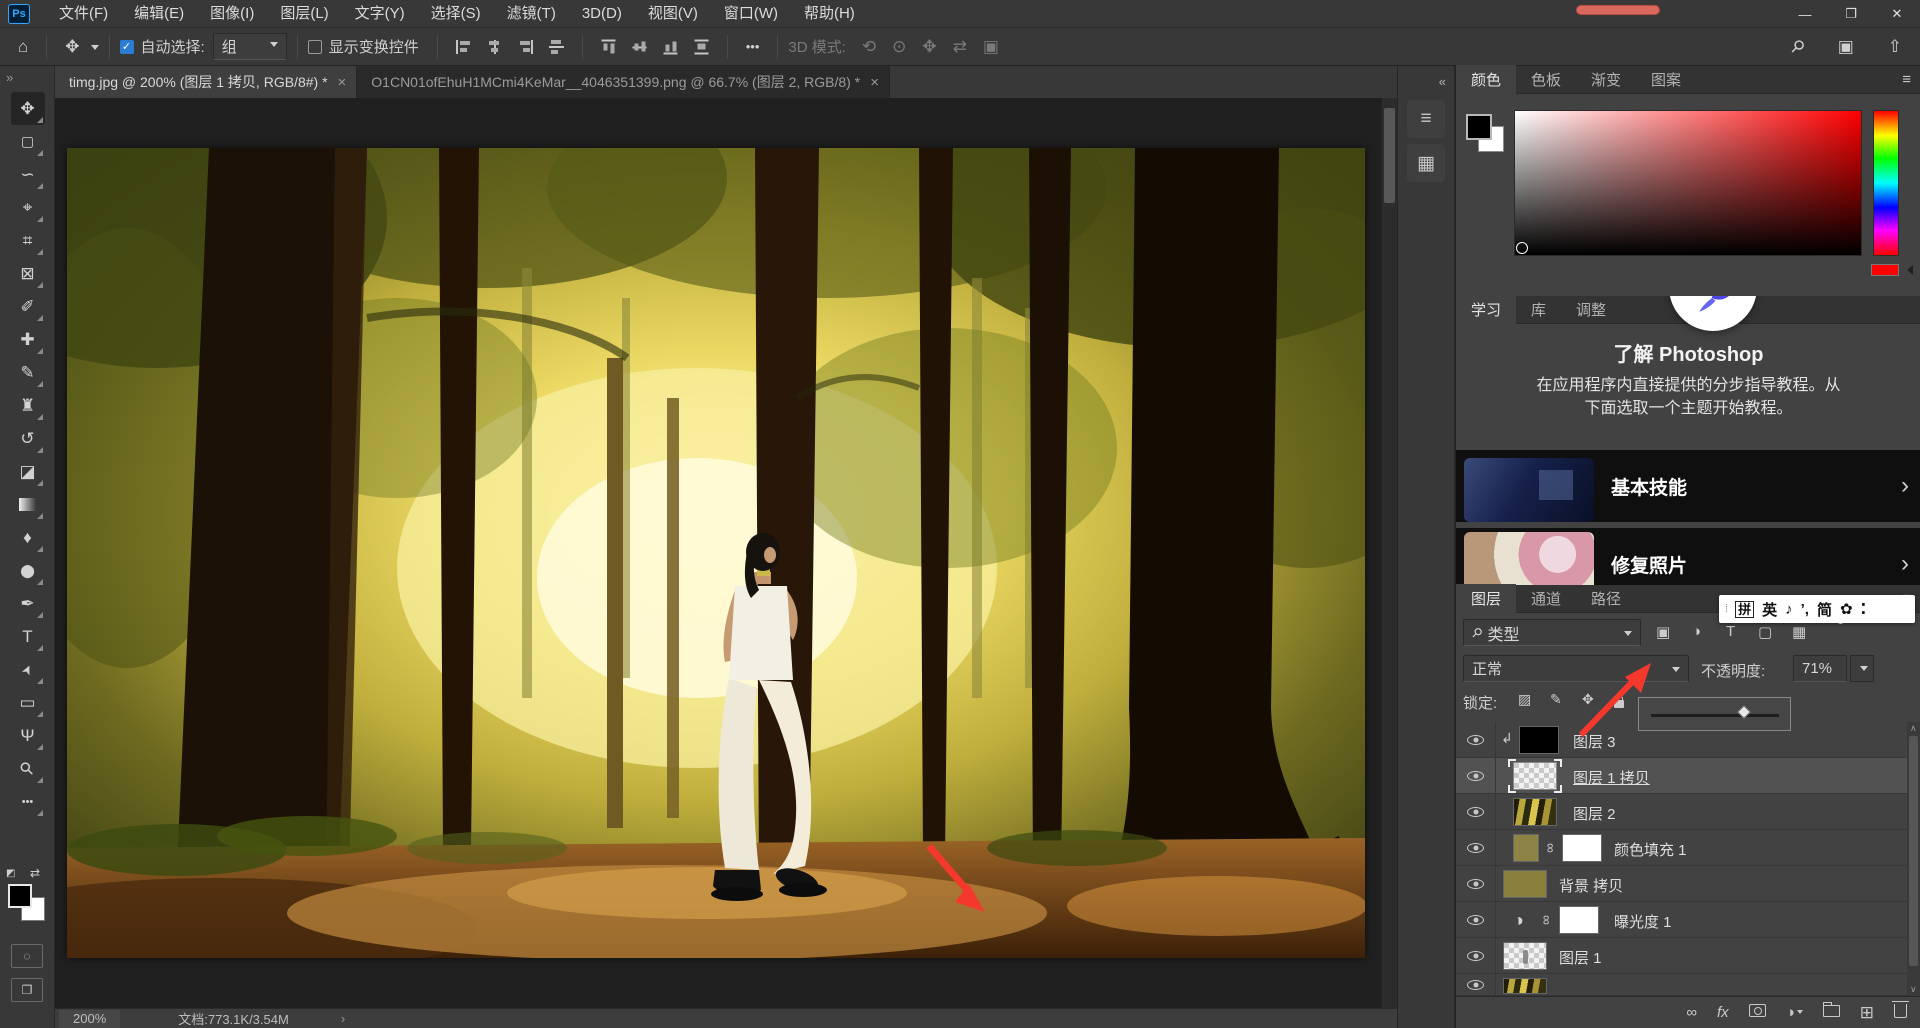  I want to click on menu-layer: 图层(L), so click(304, 14).